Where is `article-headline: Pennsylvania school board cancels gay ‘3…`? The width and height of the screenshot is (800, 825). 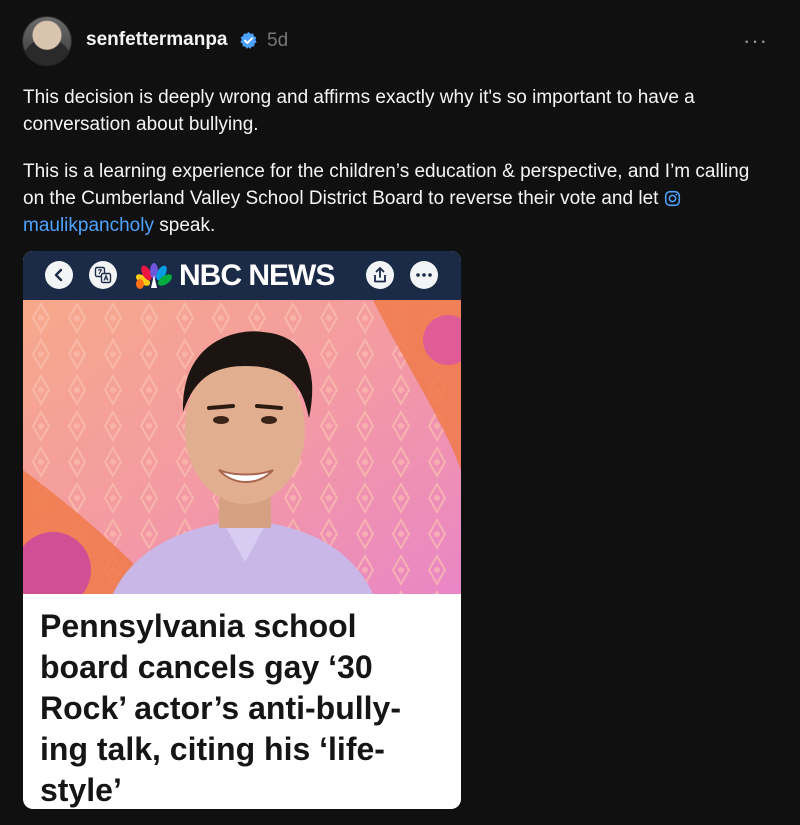
article-headline: Pennsylvania school board cancels gay ‘3… is located at coordinates (220, 708).